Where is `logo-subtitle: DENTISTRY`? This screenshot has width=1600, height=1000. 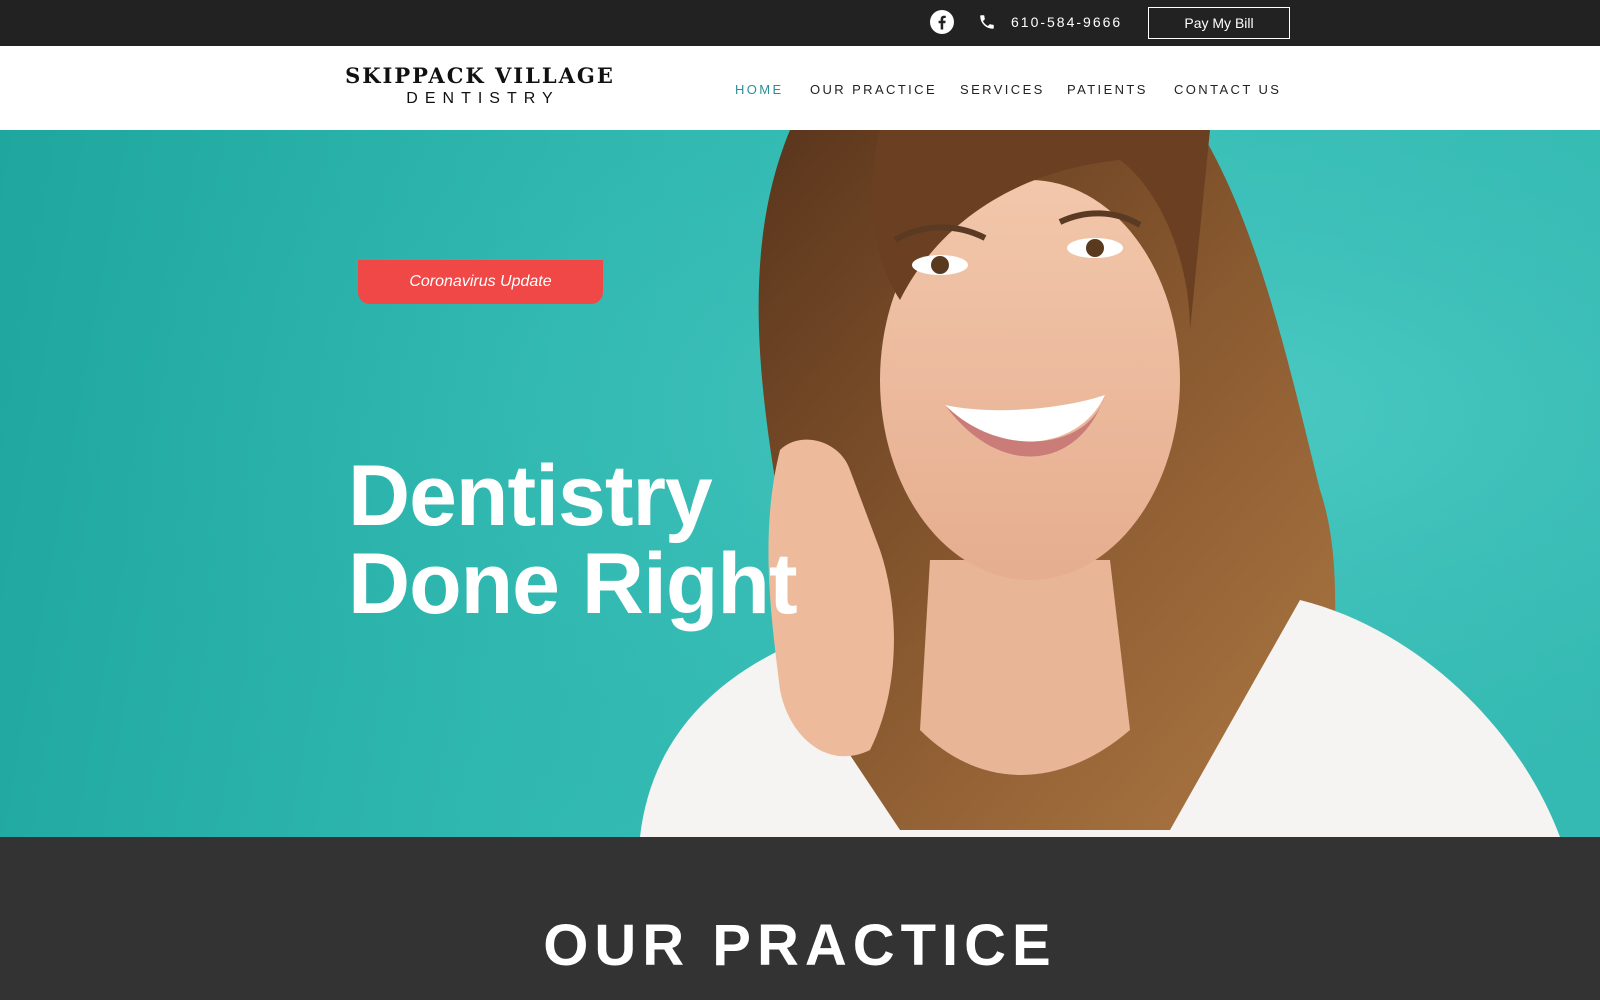
logo-subtitle: DENTISTRY is located at coordinates (483, 98).